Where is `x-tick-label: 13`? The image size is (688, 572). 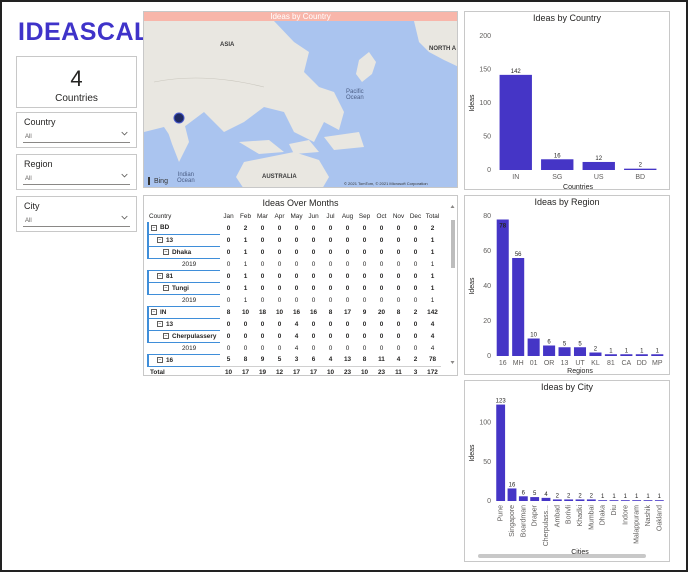
x-tick-label: 13 is located at coordinates (565, 363).